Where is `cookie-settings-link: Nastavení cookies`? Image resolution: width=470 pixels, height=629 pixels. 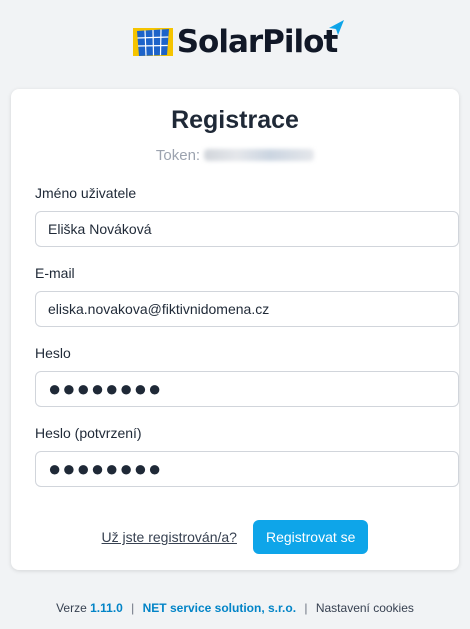 cookie-settings-link: Nastavení cookies is located at coordinates (365, 608).